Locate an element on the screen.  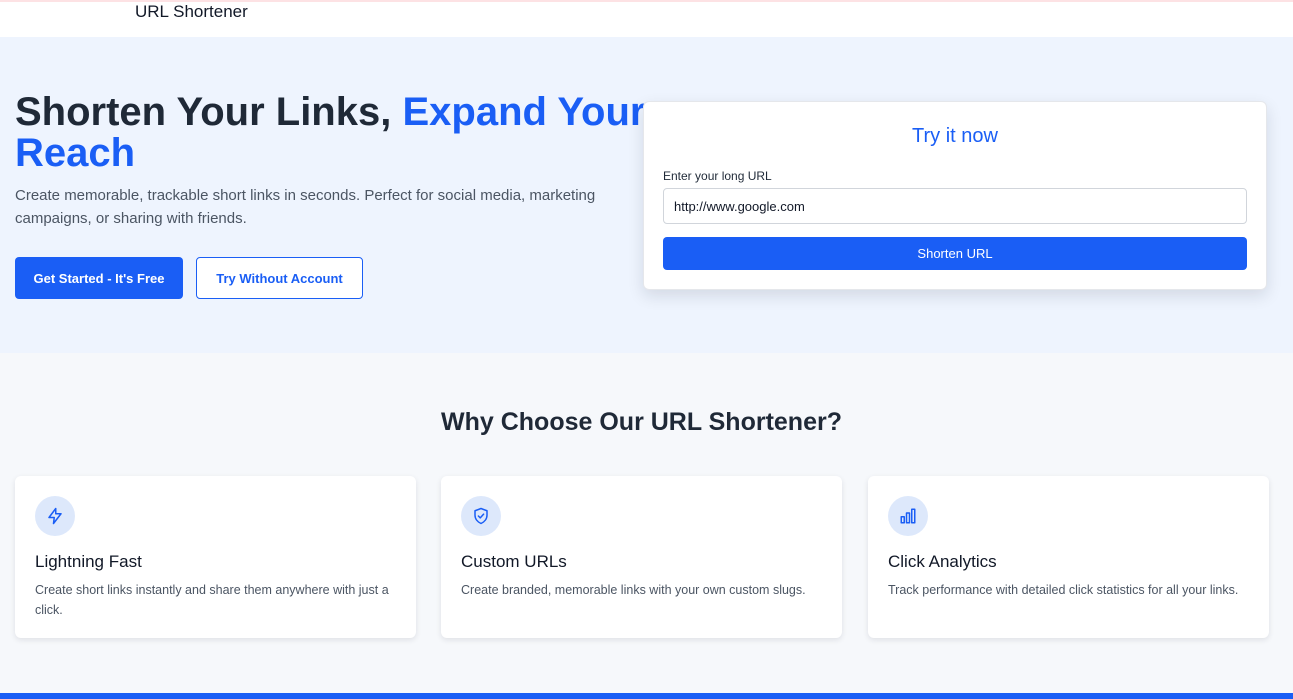
get-started-button: Get Started - It's Free is located at coordinates (99, 278).